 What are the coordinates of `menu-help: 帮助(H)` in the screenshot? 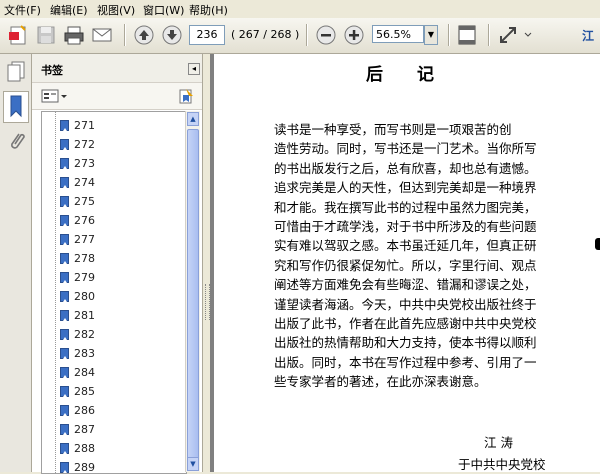 It's located at (208, 10).